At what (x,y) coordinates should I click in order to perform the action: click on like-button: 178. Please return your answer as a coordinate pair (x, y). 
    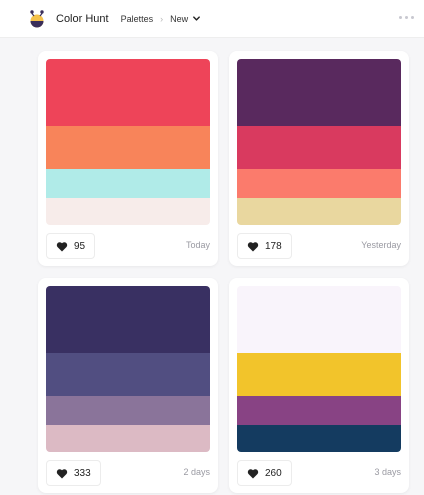
    Looking at the image, I should click on (264, 246).